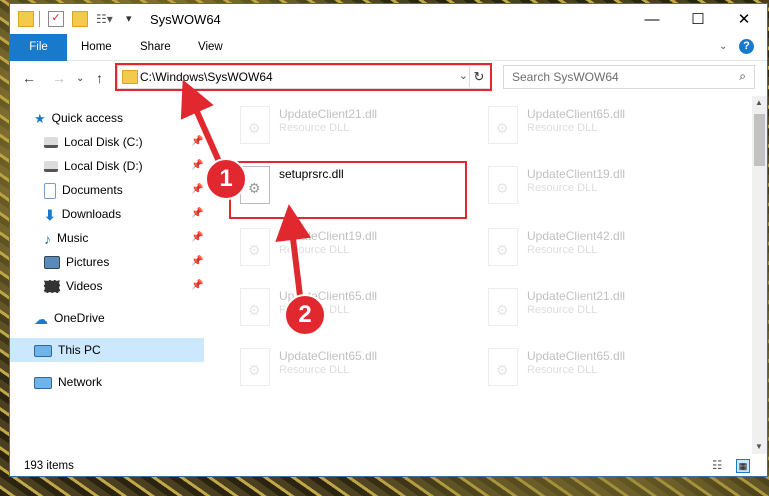  Describe the element at coordinates (744, 19) in the screenshot. I see `close-button: ✕` at that location.